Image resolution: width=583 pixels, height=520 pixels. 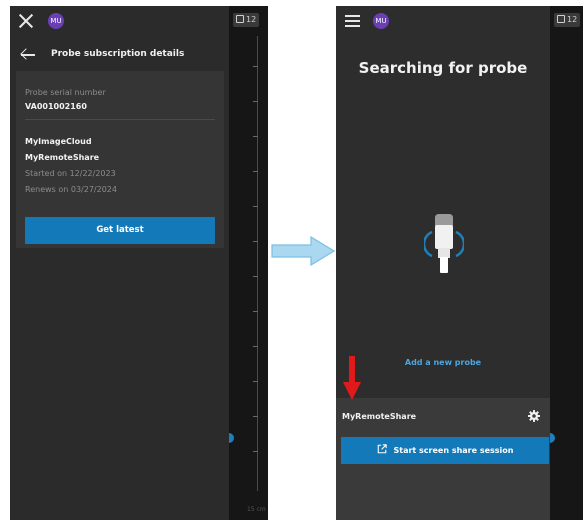 I want to click on page-title: Probe subscription details, so click(x=118, y=54).